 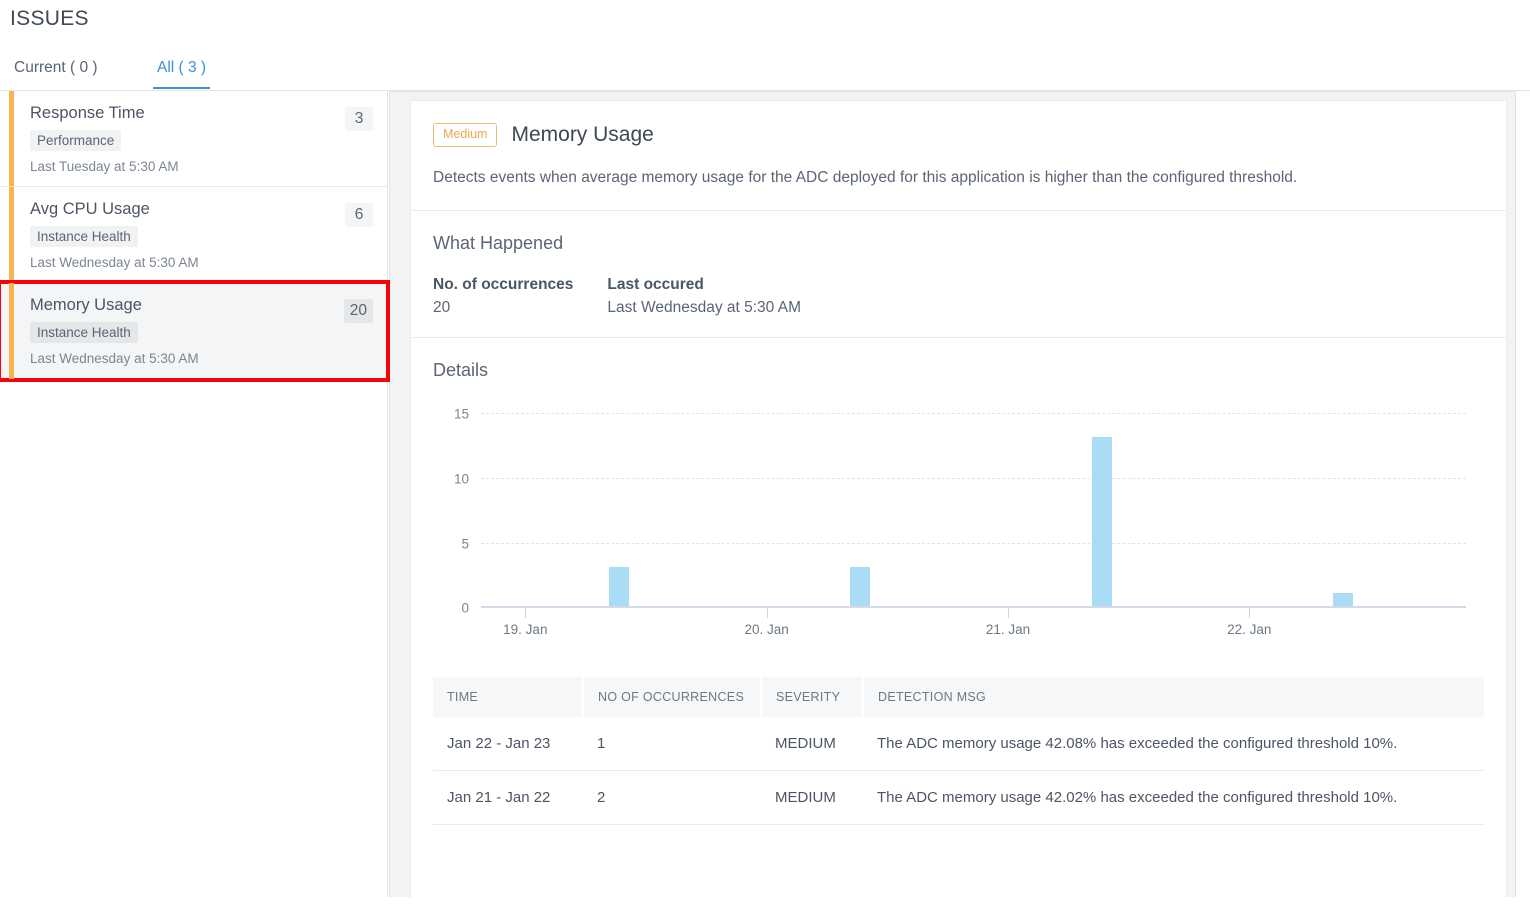 What do you see at coordinates (359, 119) in the screenshot?
I see `issue-count-badge: 3` at bounding box center [359, 119].